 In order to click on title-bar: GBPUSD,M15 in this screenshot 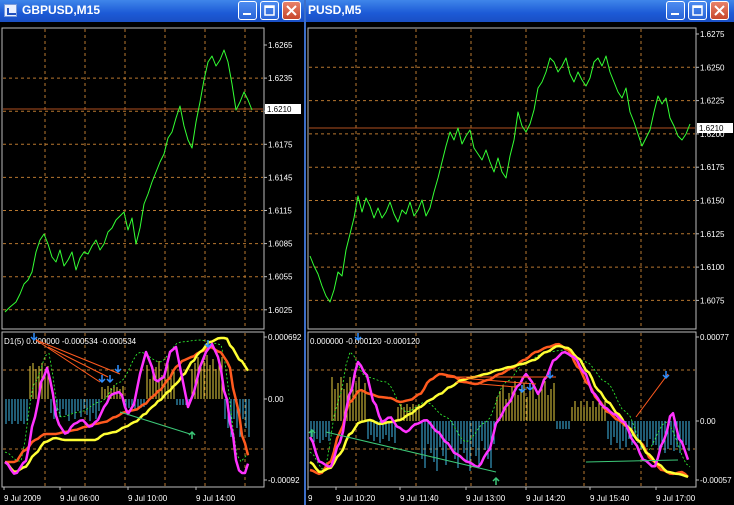, I will do `click(152, 11)`.